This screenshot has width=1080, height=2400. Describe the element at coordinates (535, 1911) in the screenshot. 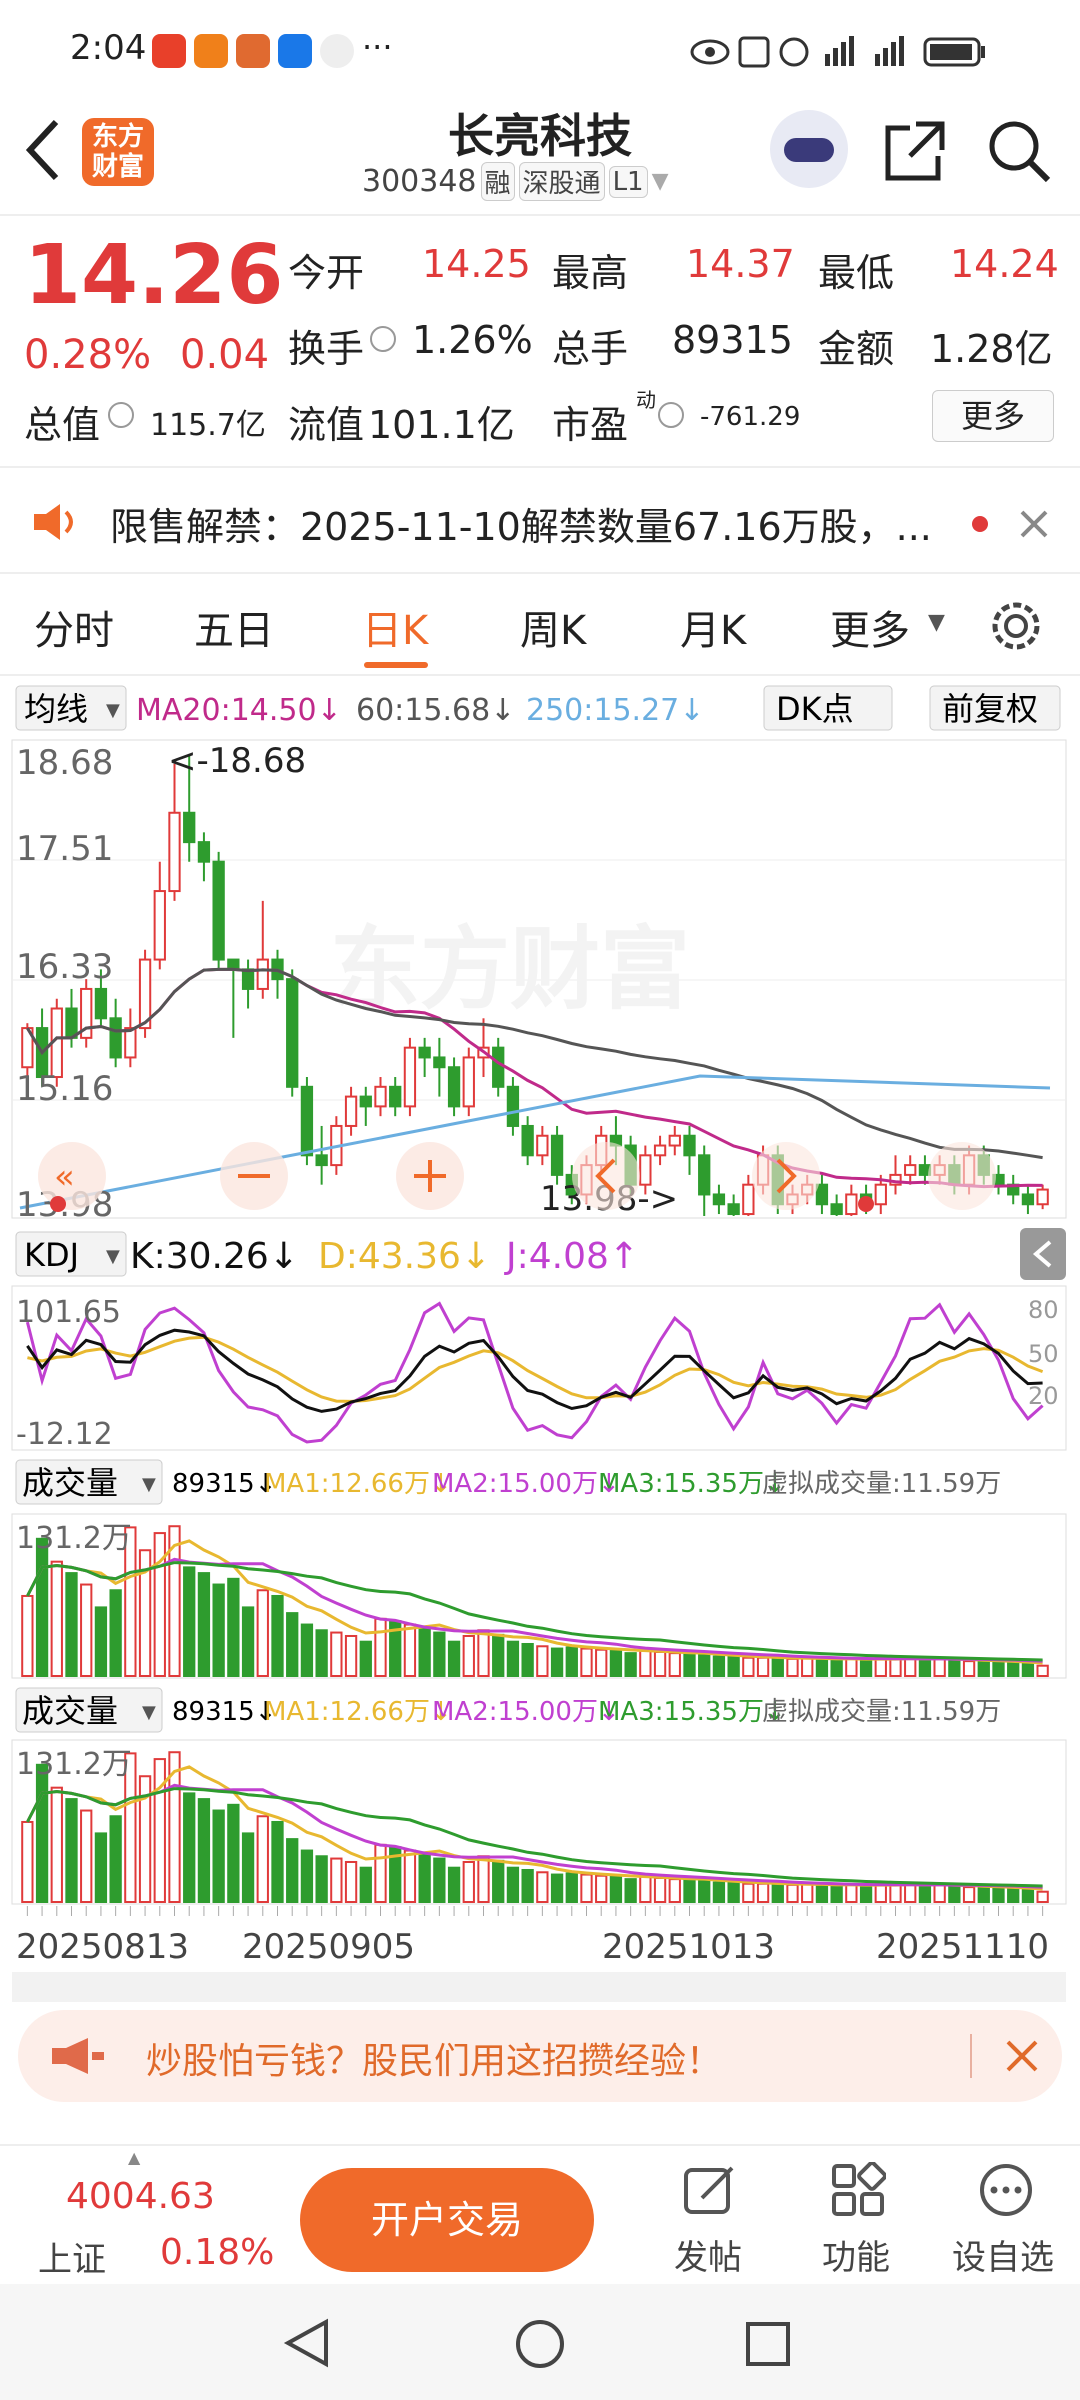

I see `date-ticks-group` at that location.